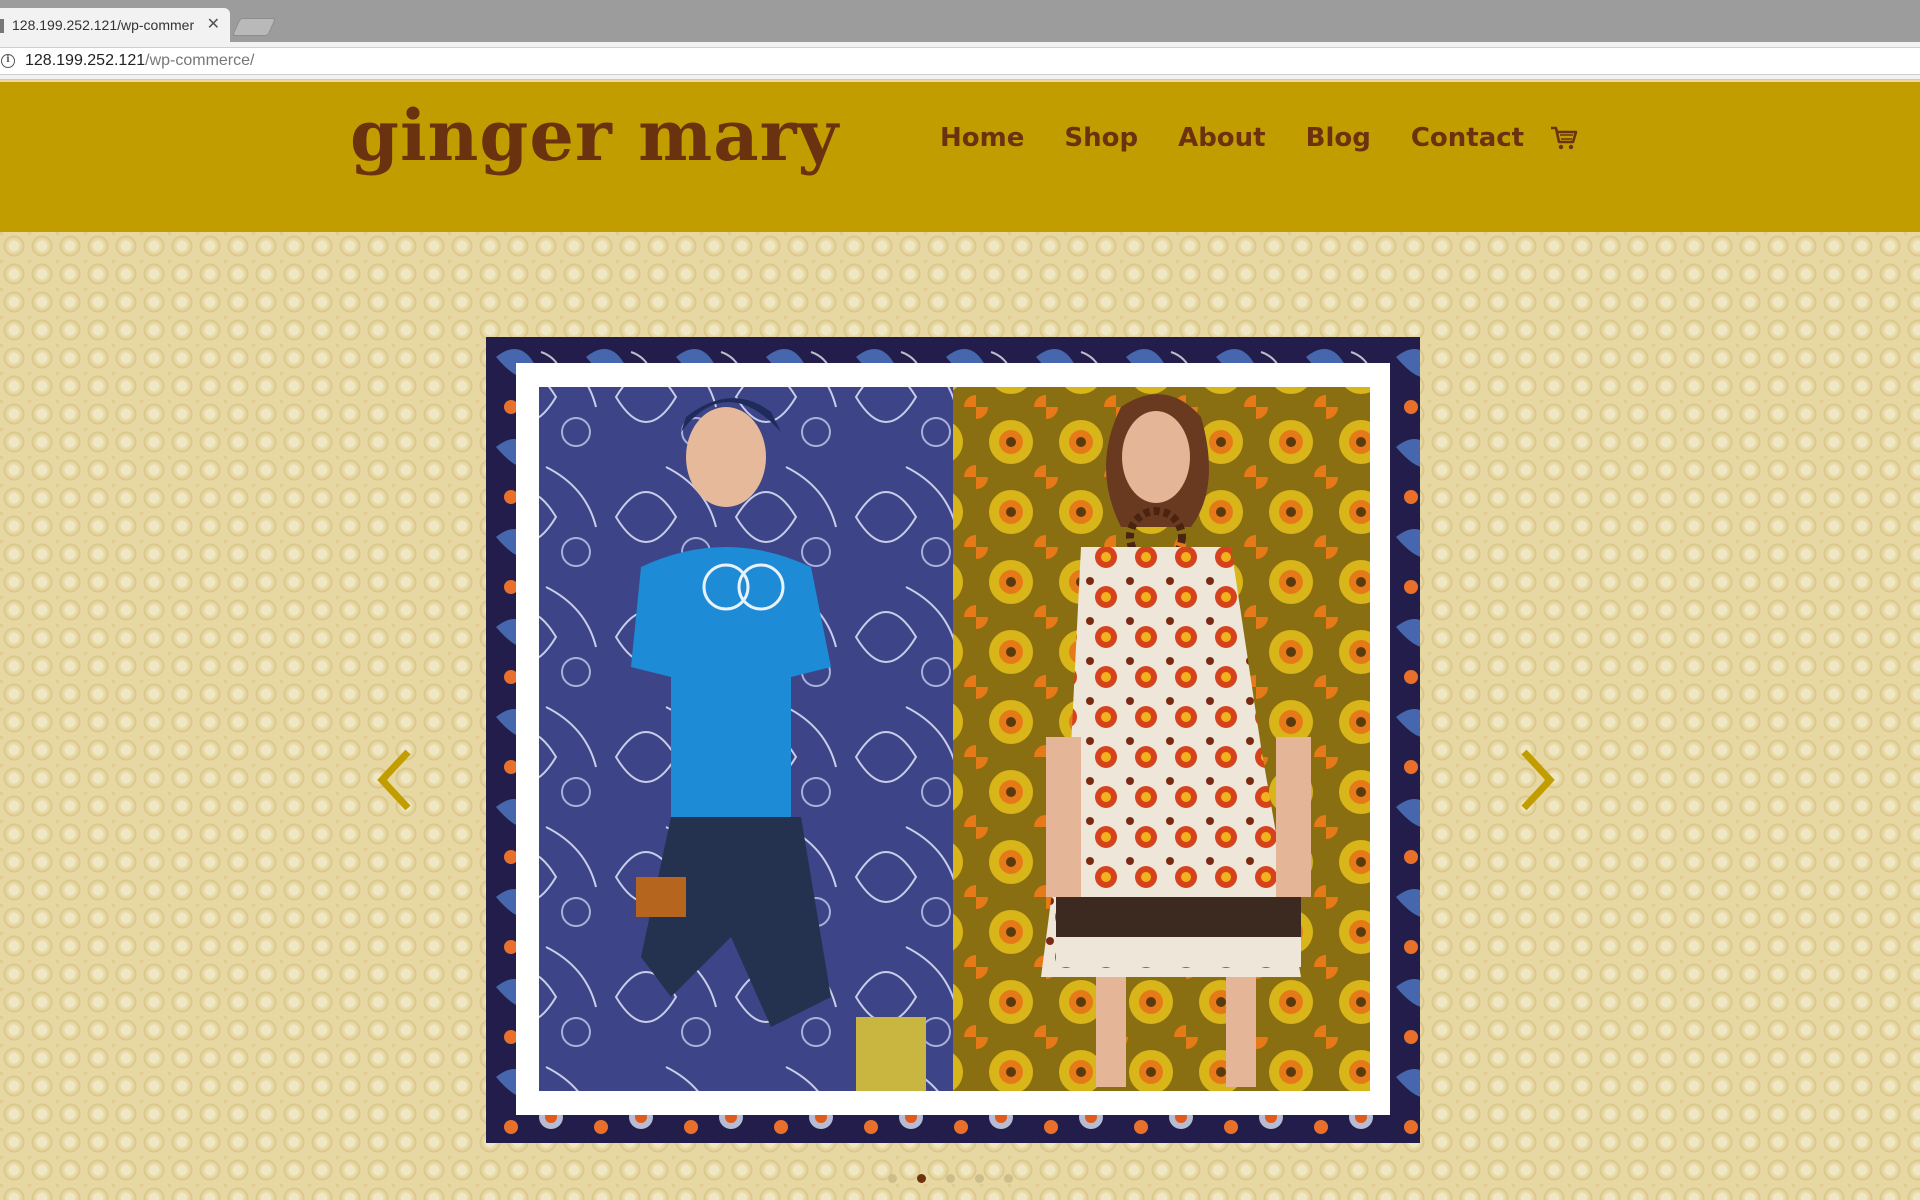 The image size is (1920, 1200). What do you see at coordinates (394, 780) in the screenshot?
I see `chevron-left-icon` at bounding box center [394, 780].